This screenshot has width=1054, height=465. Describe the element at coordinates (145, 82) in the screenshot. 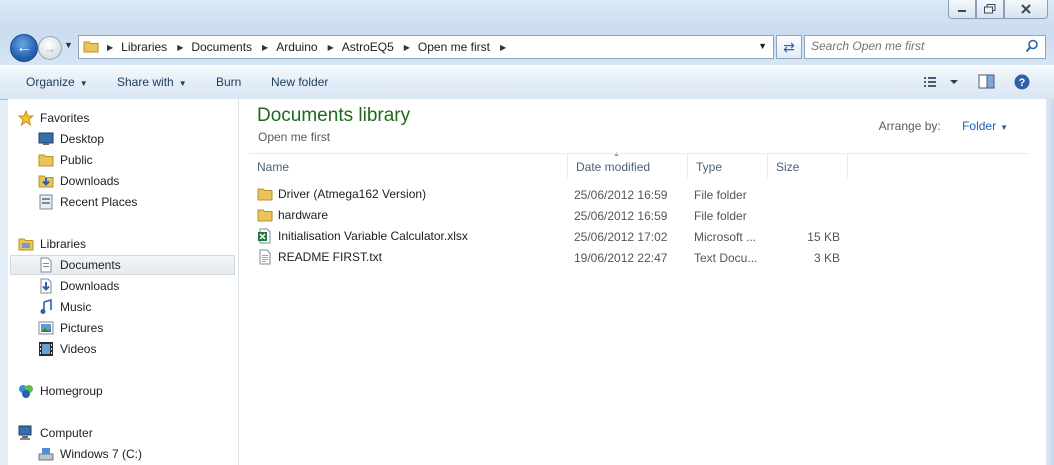

I see `share-with-label: Share with` at that location.